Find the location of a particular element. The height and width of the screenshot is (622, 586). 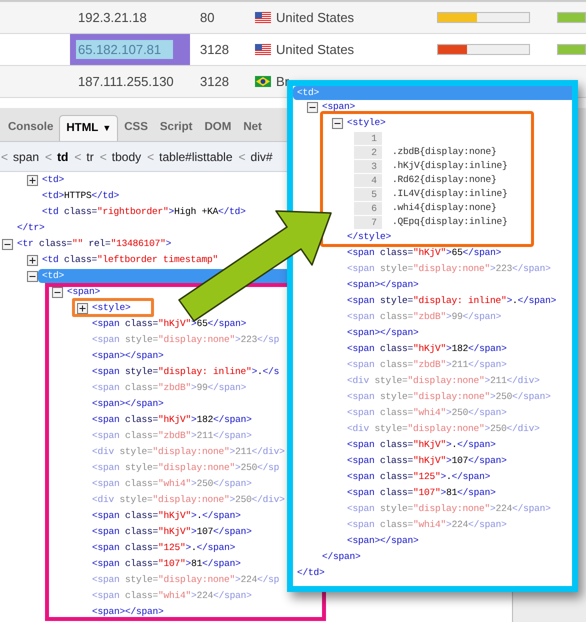

table-cell-text: 187.111.255.130 is located at coordinates (126, 81).